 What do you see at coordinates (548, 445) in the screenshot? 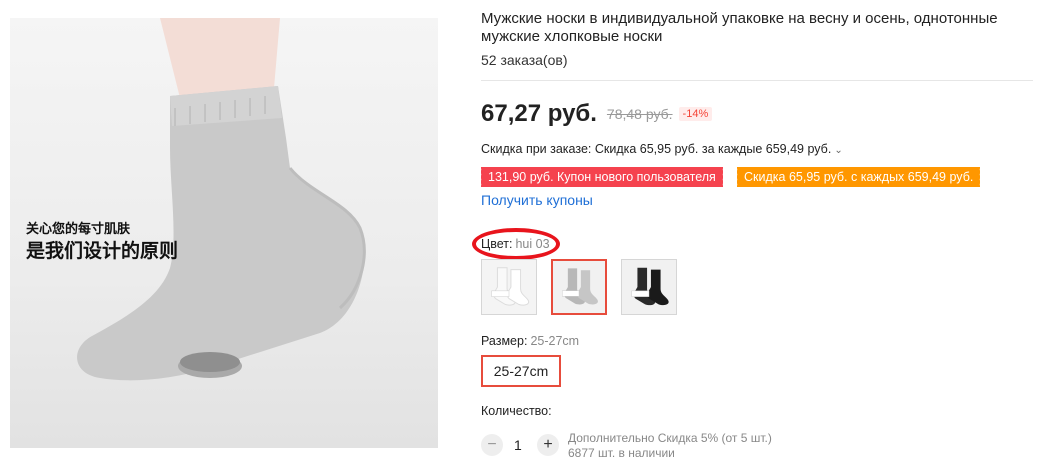
I see `quantity-increase-button: +` at bounding box center [548, 445].